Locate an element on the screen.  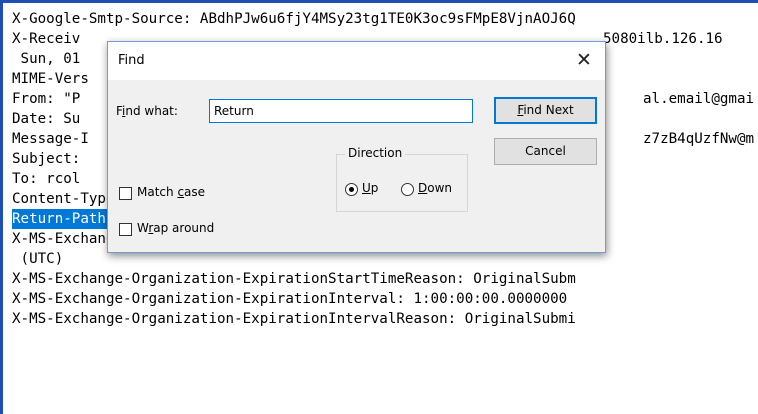
text-line-fragment: 5080ilb.126.16 is located at coordinates (663, 39).